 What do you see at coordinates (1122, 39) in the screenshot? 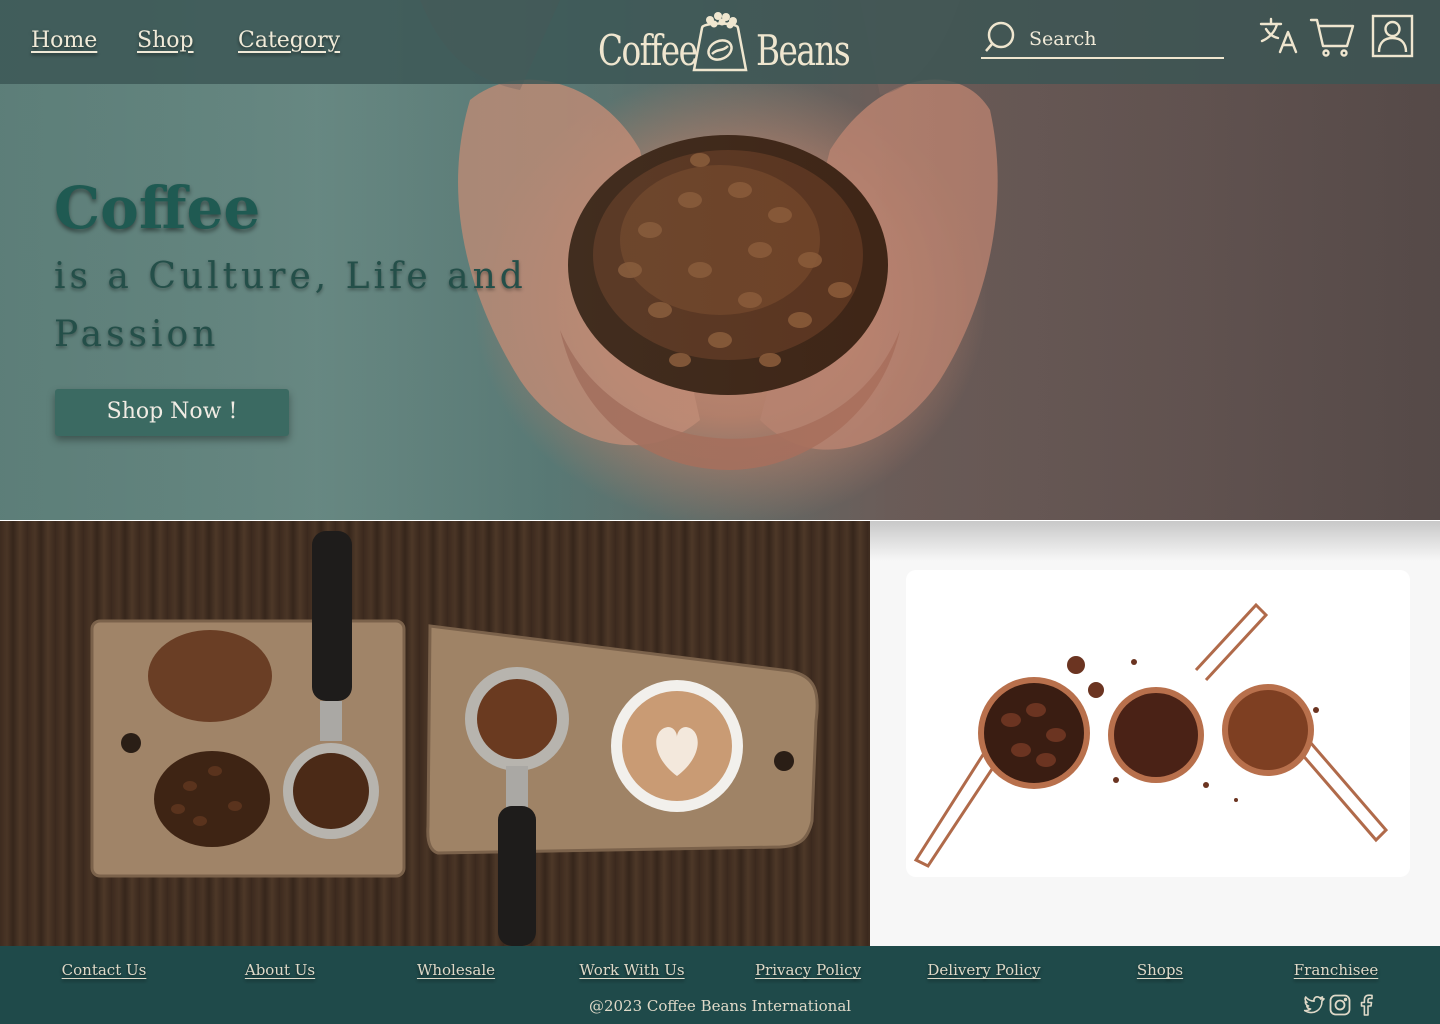
I see `search-input` at bounding box center [1122, 39].